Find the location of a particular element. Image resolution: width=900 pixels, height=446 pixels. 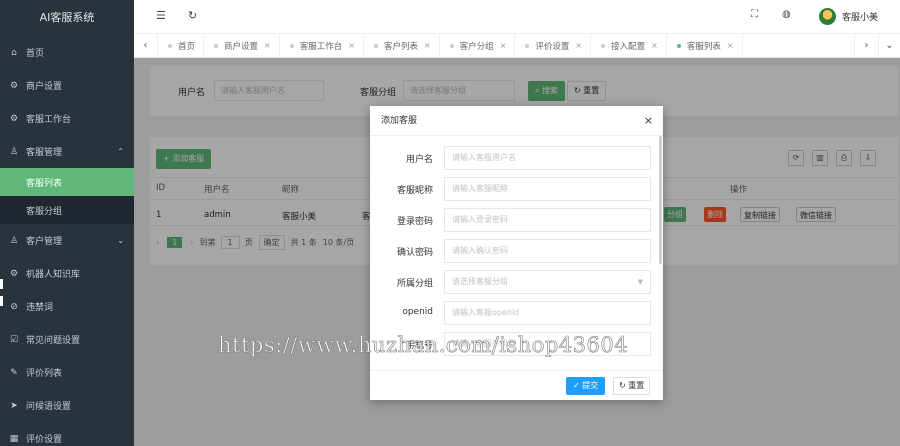

input-placeholder: 请输入客服openid is located at coordinates (486, 312).